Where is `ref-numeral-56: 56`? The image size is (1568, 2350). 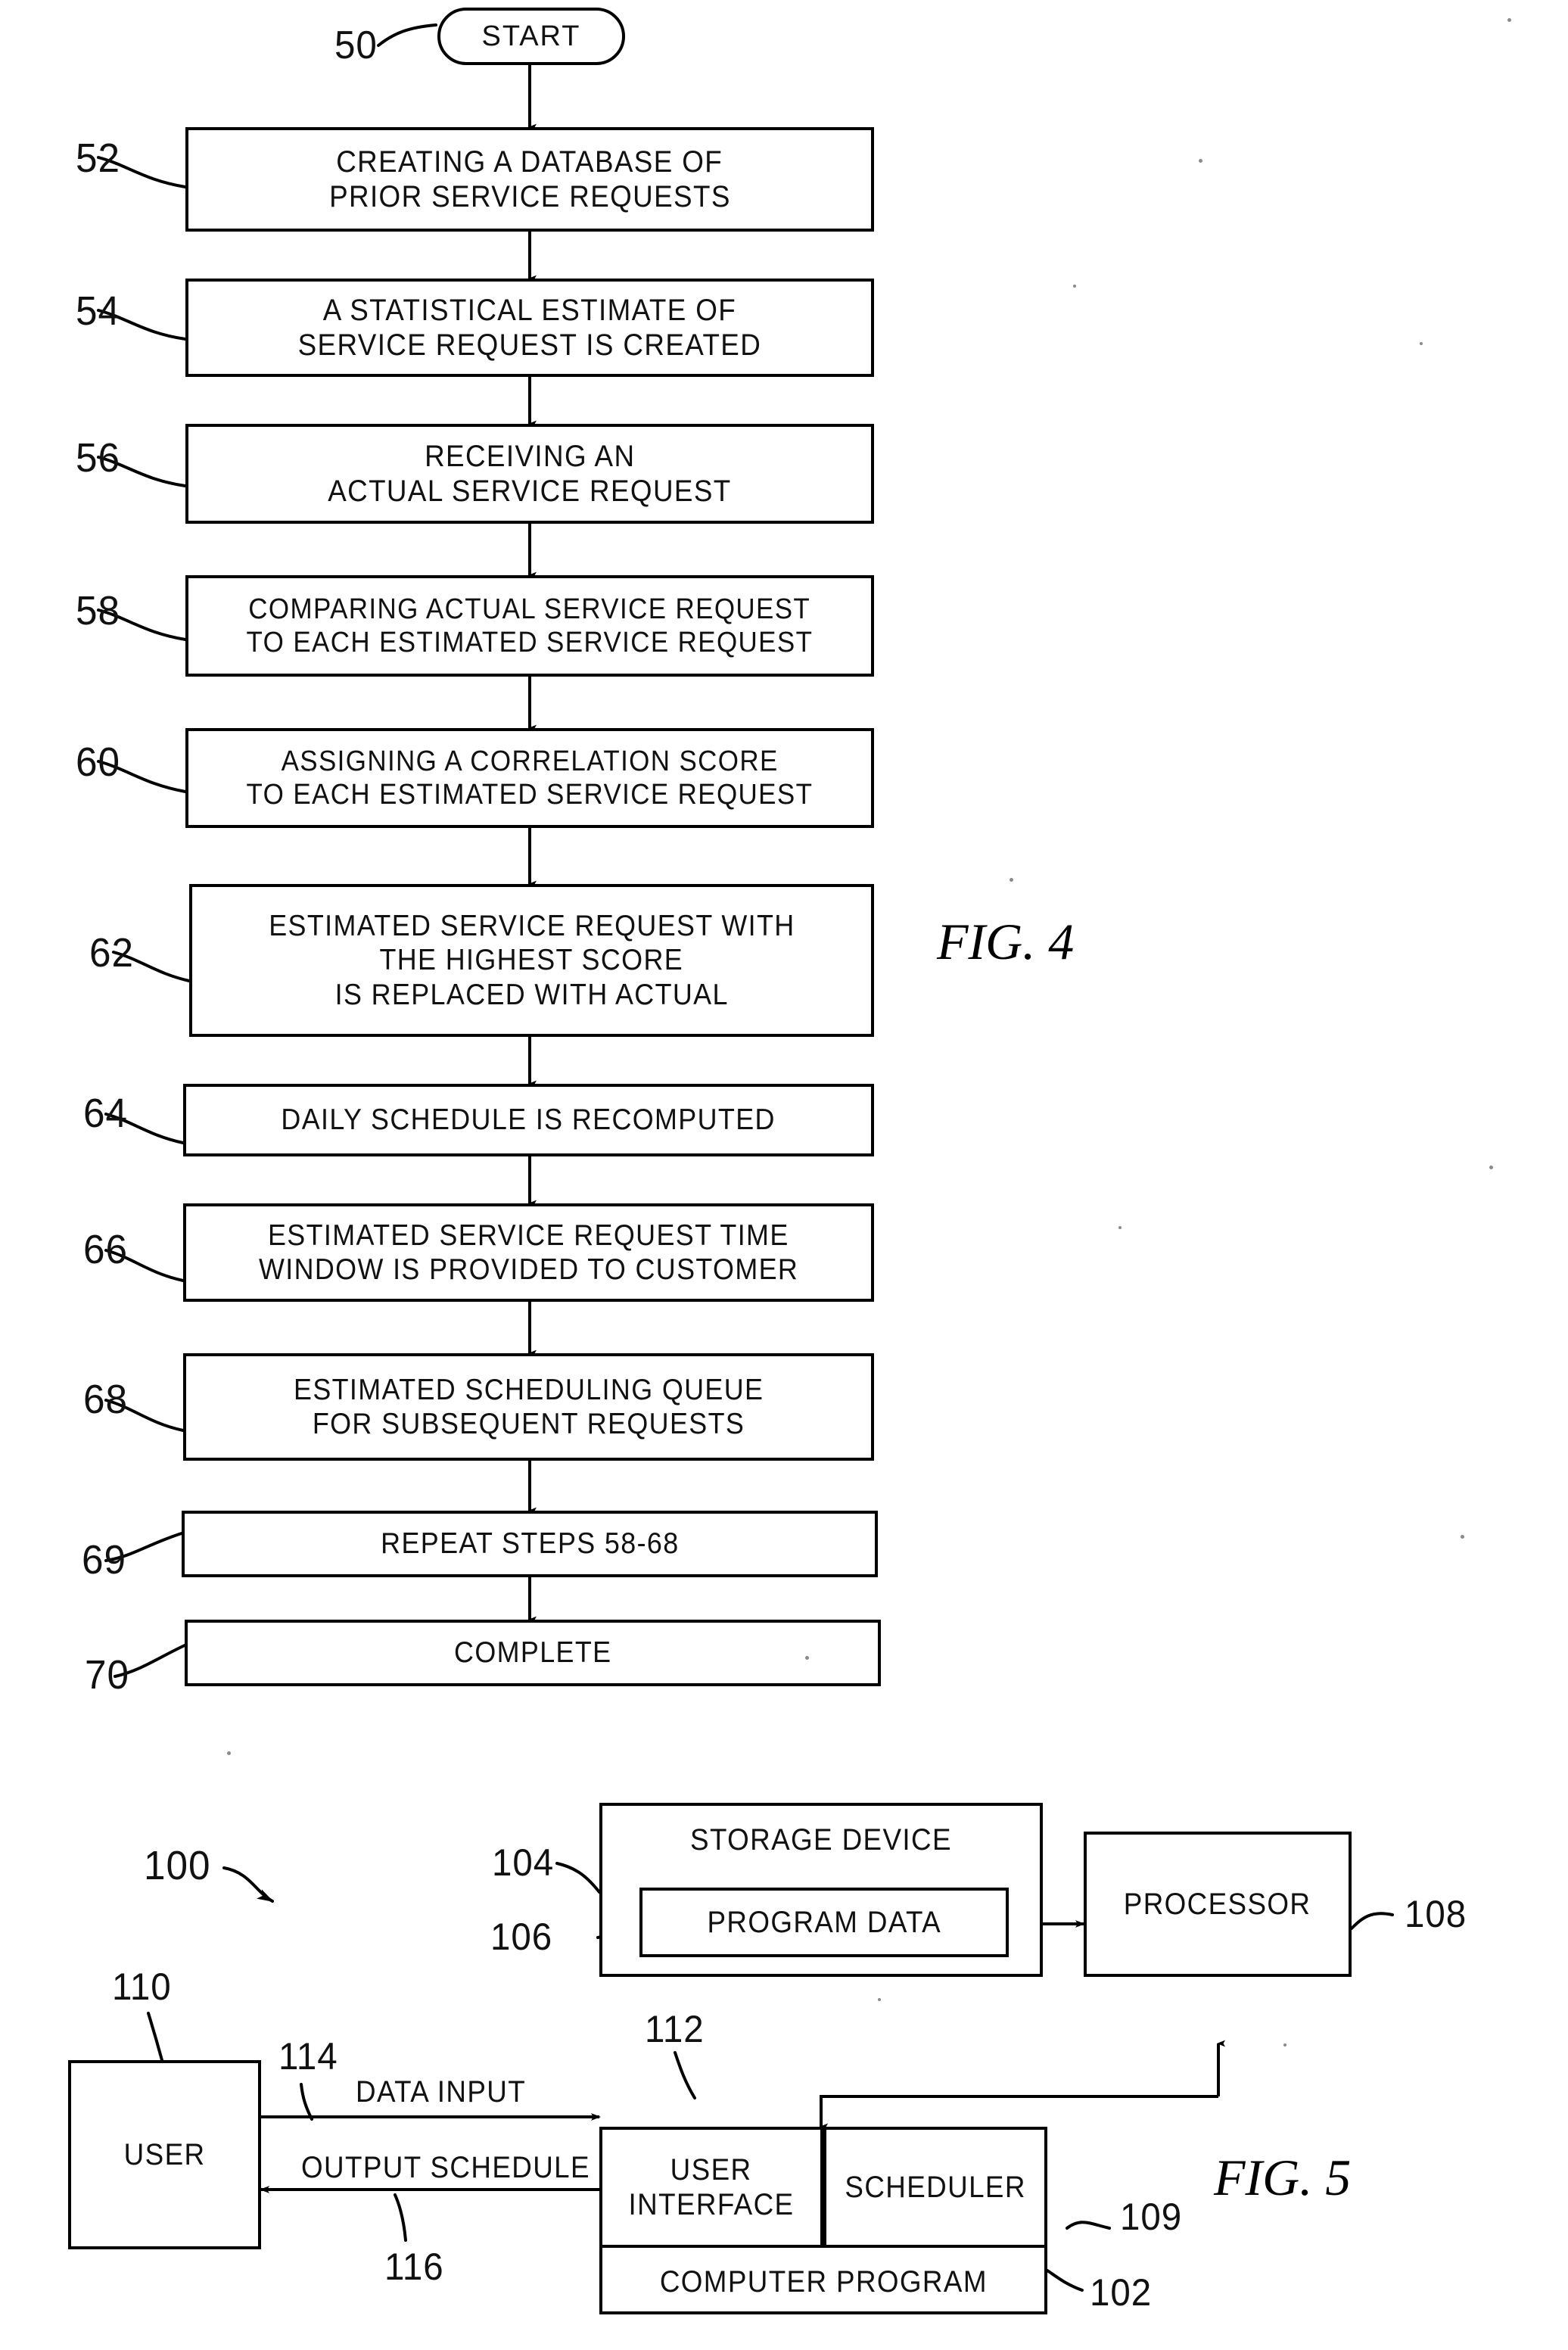 ref-numeral-56: 56 is located at coordinates (98, 458).